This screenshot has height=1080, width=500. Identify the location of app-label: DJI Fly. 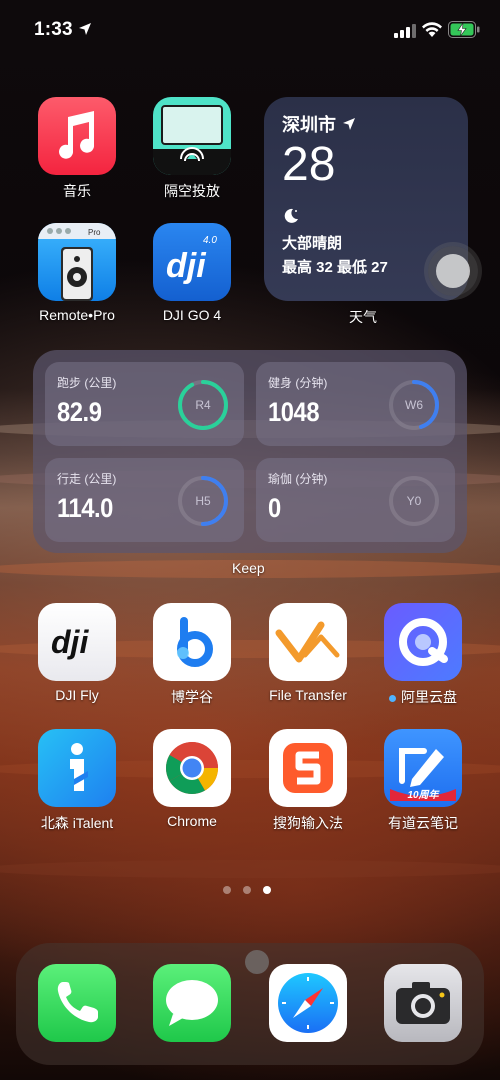
(77, 695).